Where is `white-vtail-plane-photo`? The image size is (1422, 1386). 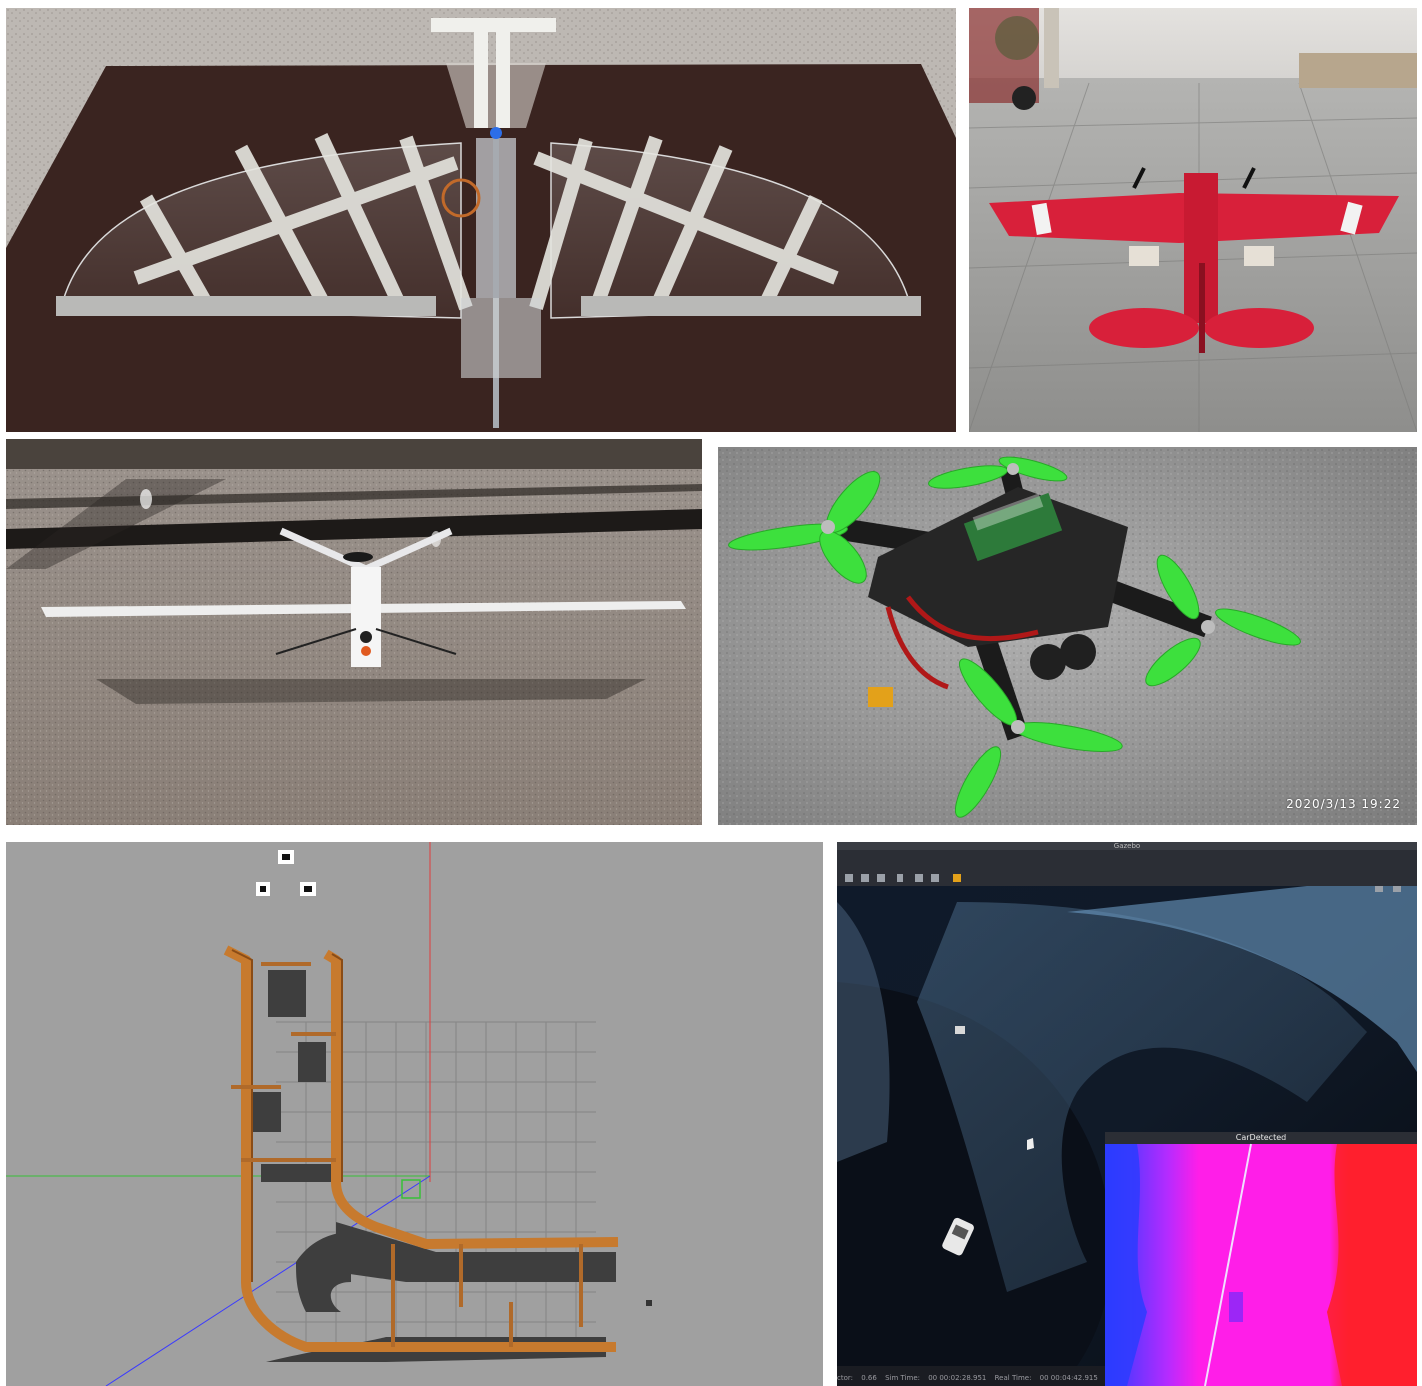 white-vtail-plane-photo is located at coordinates (354, 632).